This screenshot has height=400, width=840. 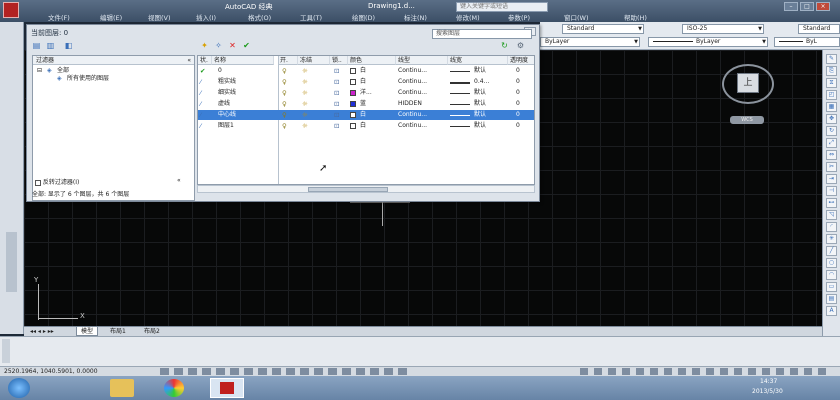 I want to click on layer-row: ⁄ 图层1 ♀ ☼ ⊡ 白 Continu... 默认 0, so click(x=366, y=126).